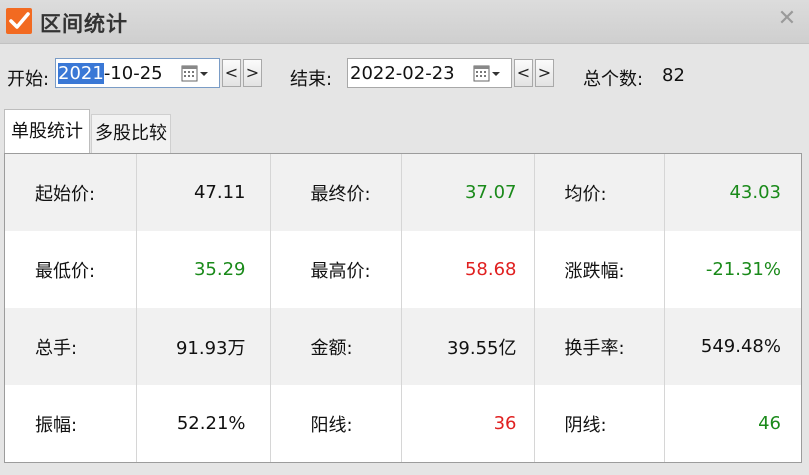  I want to click on tab-single-stock-stats: 单股统计, so click(47, 131).